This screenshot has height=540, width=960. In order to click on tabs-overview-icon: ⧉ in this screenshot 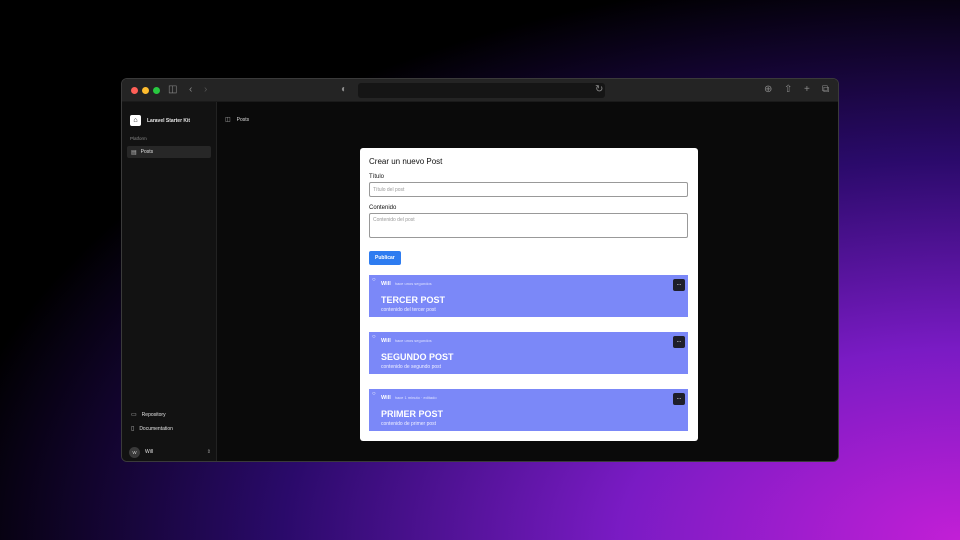, I will do `click(825, 90)`.